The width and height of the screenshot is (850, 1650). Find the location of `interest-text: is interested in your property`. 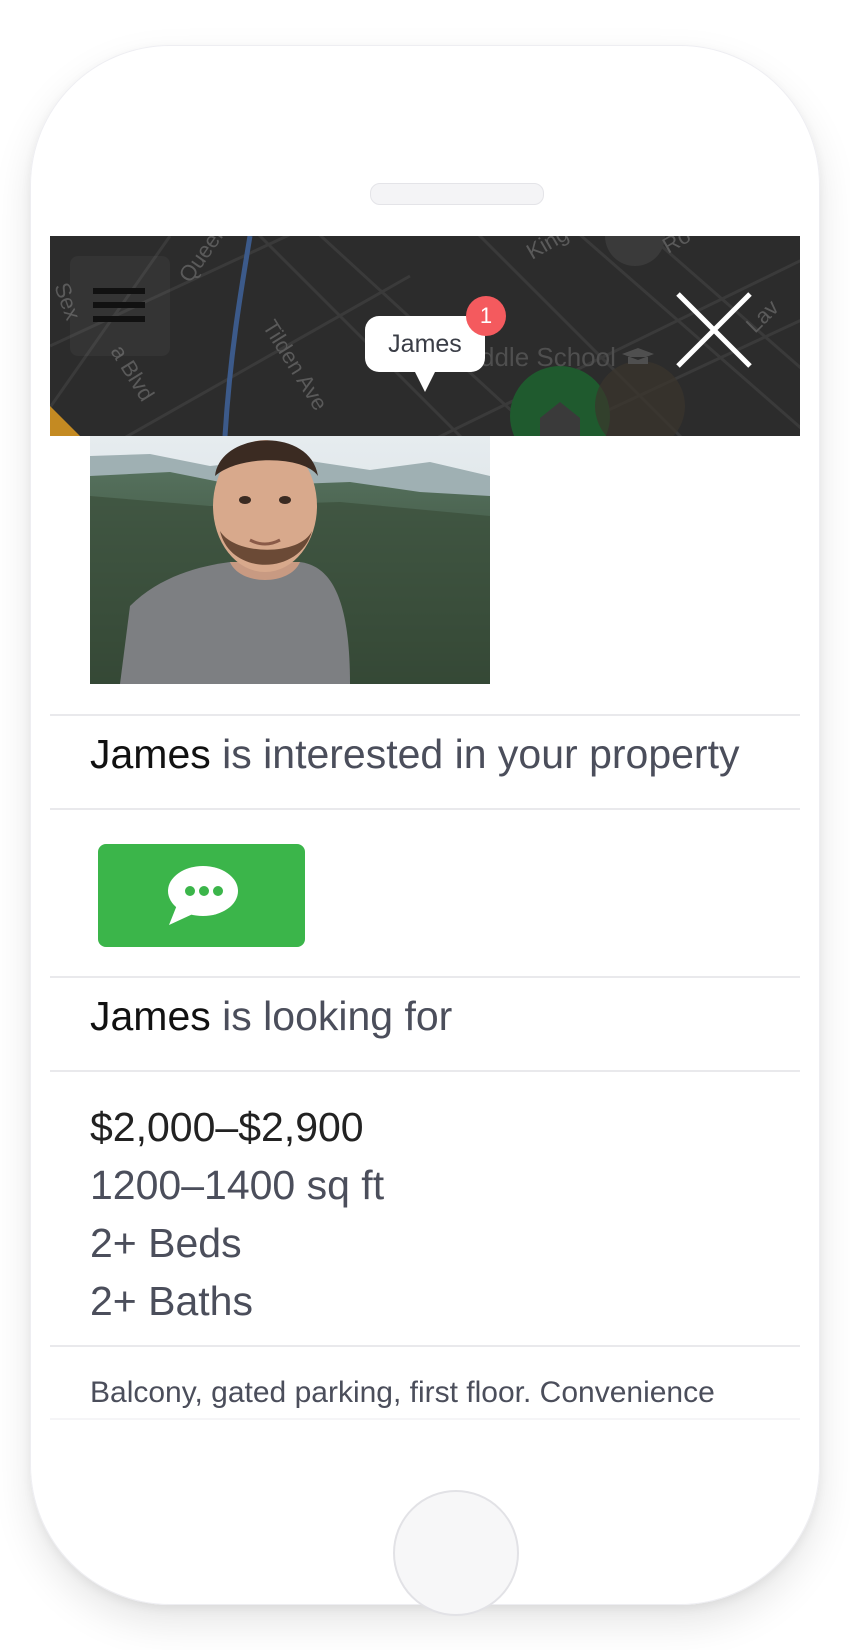

interest-text: is interested in your property is located at coordinates (481, 754).